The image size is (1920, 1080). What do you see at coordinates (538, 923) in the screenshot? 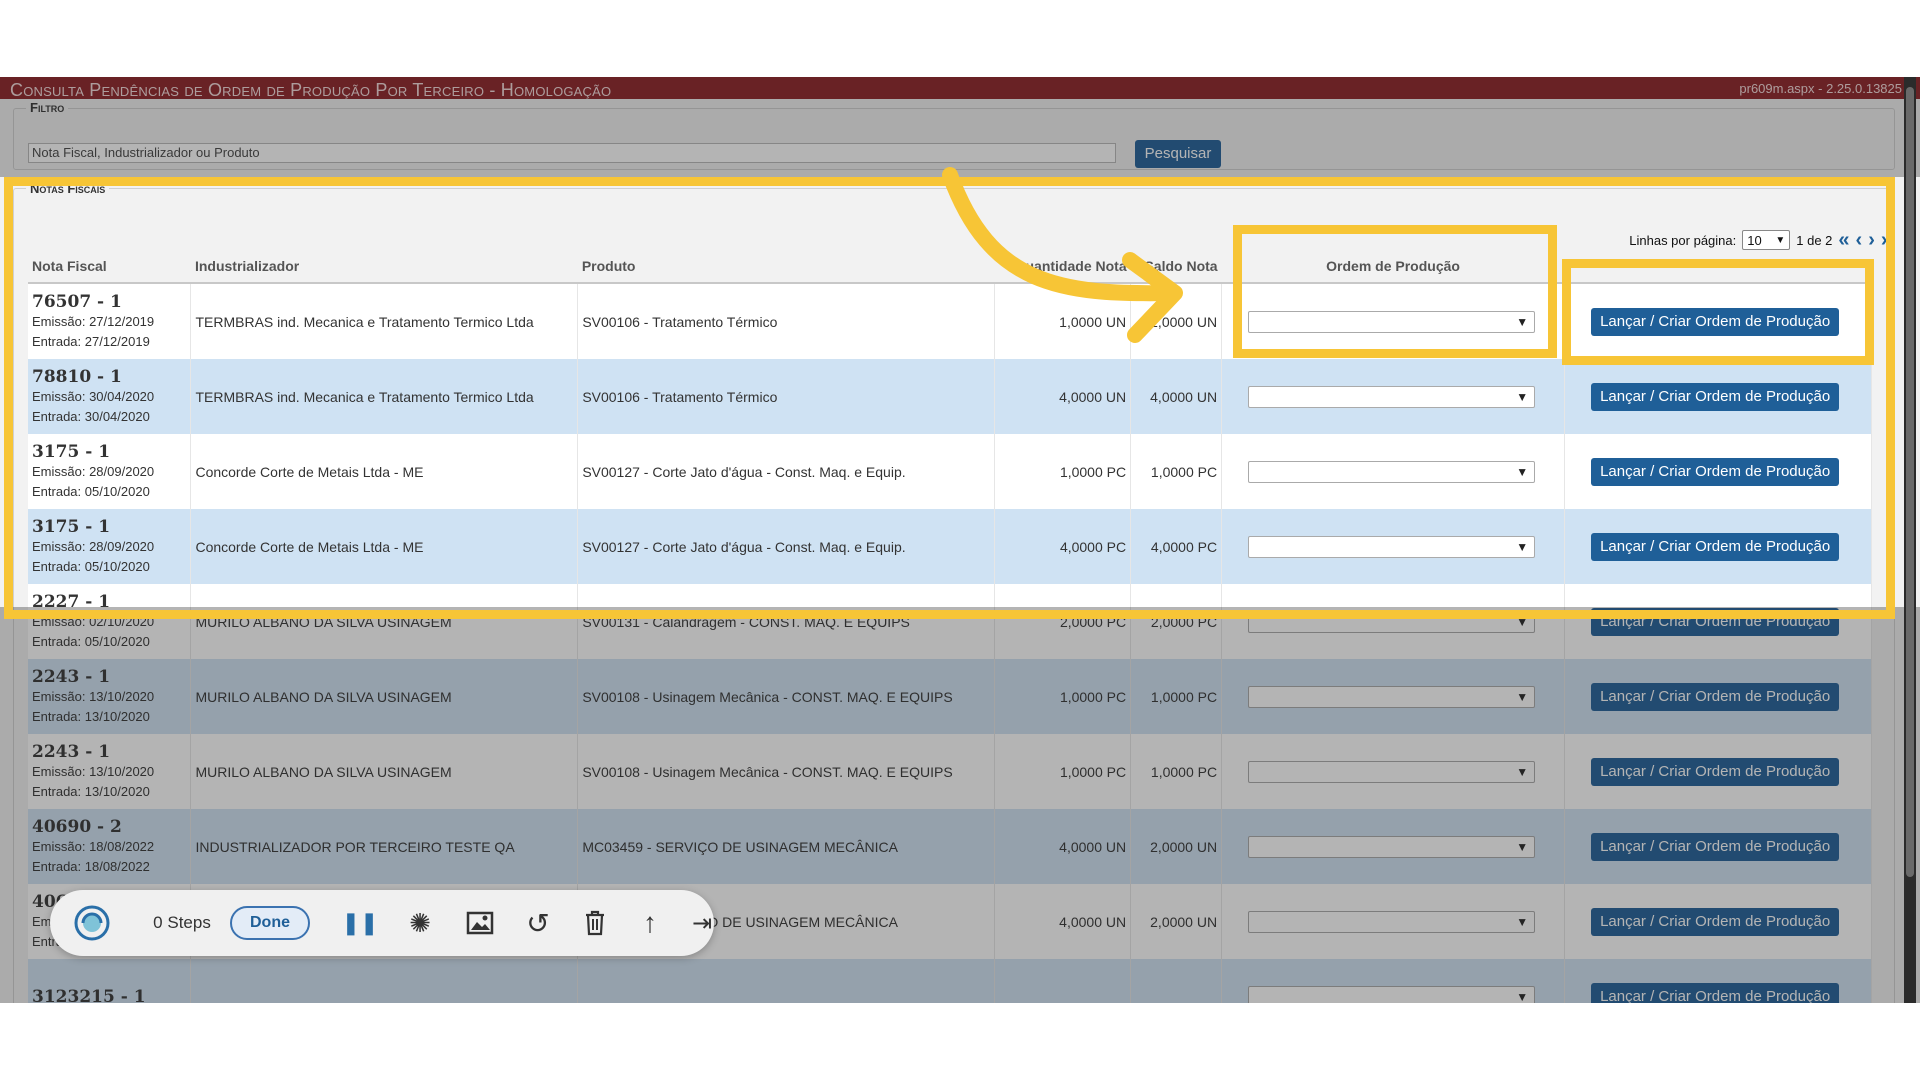
I see `undo-icon: ↺` at bounding box center [538, 923].